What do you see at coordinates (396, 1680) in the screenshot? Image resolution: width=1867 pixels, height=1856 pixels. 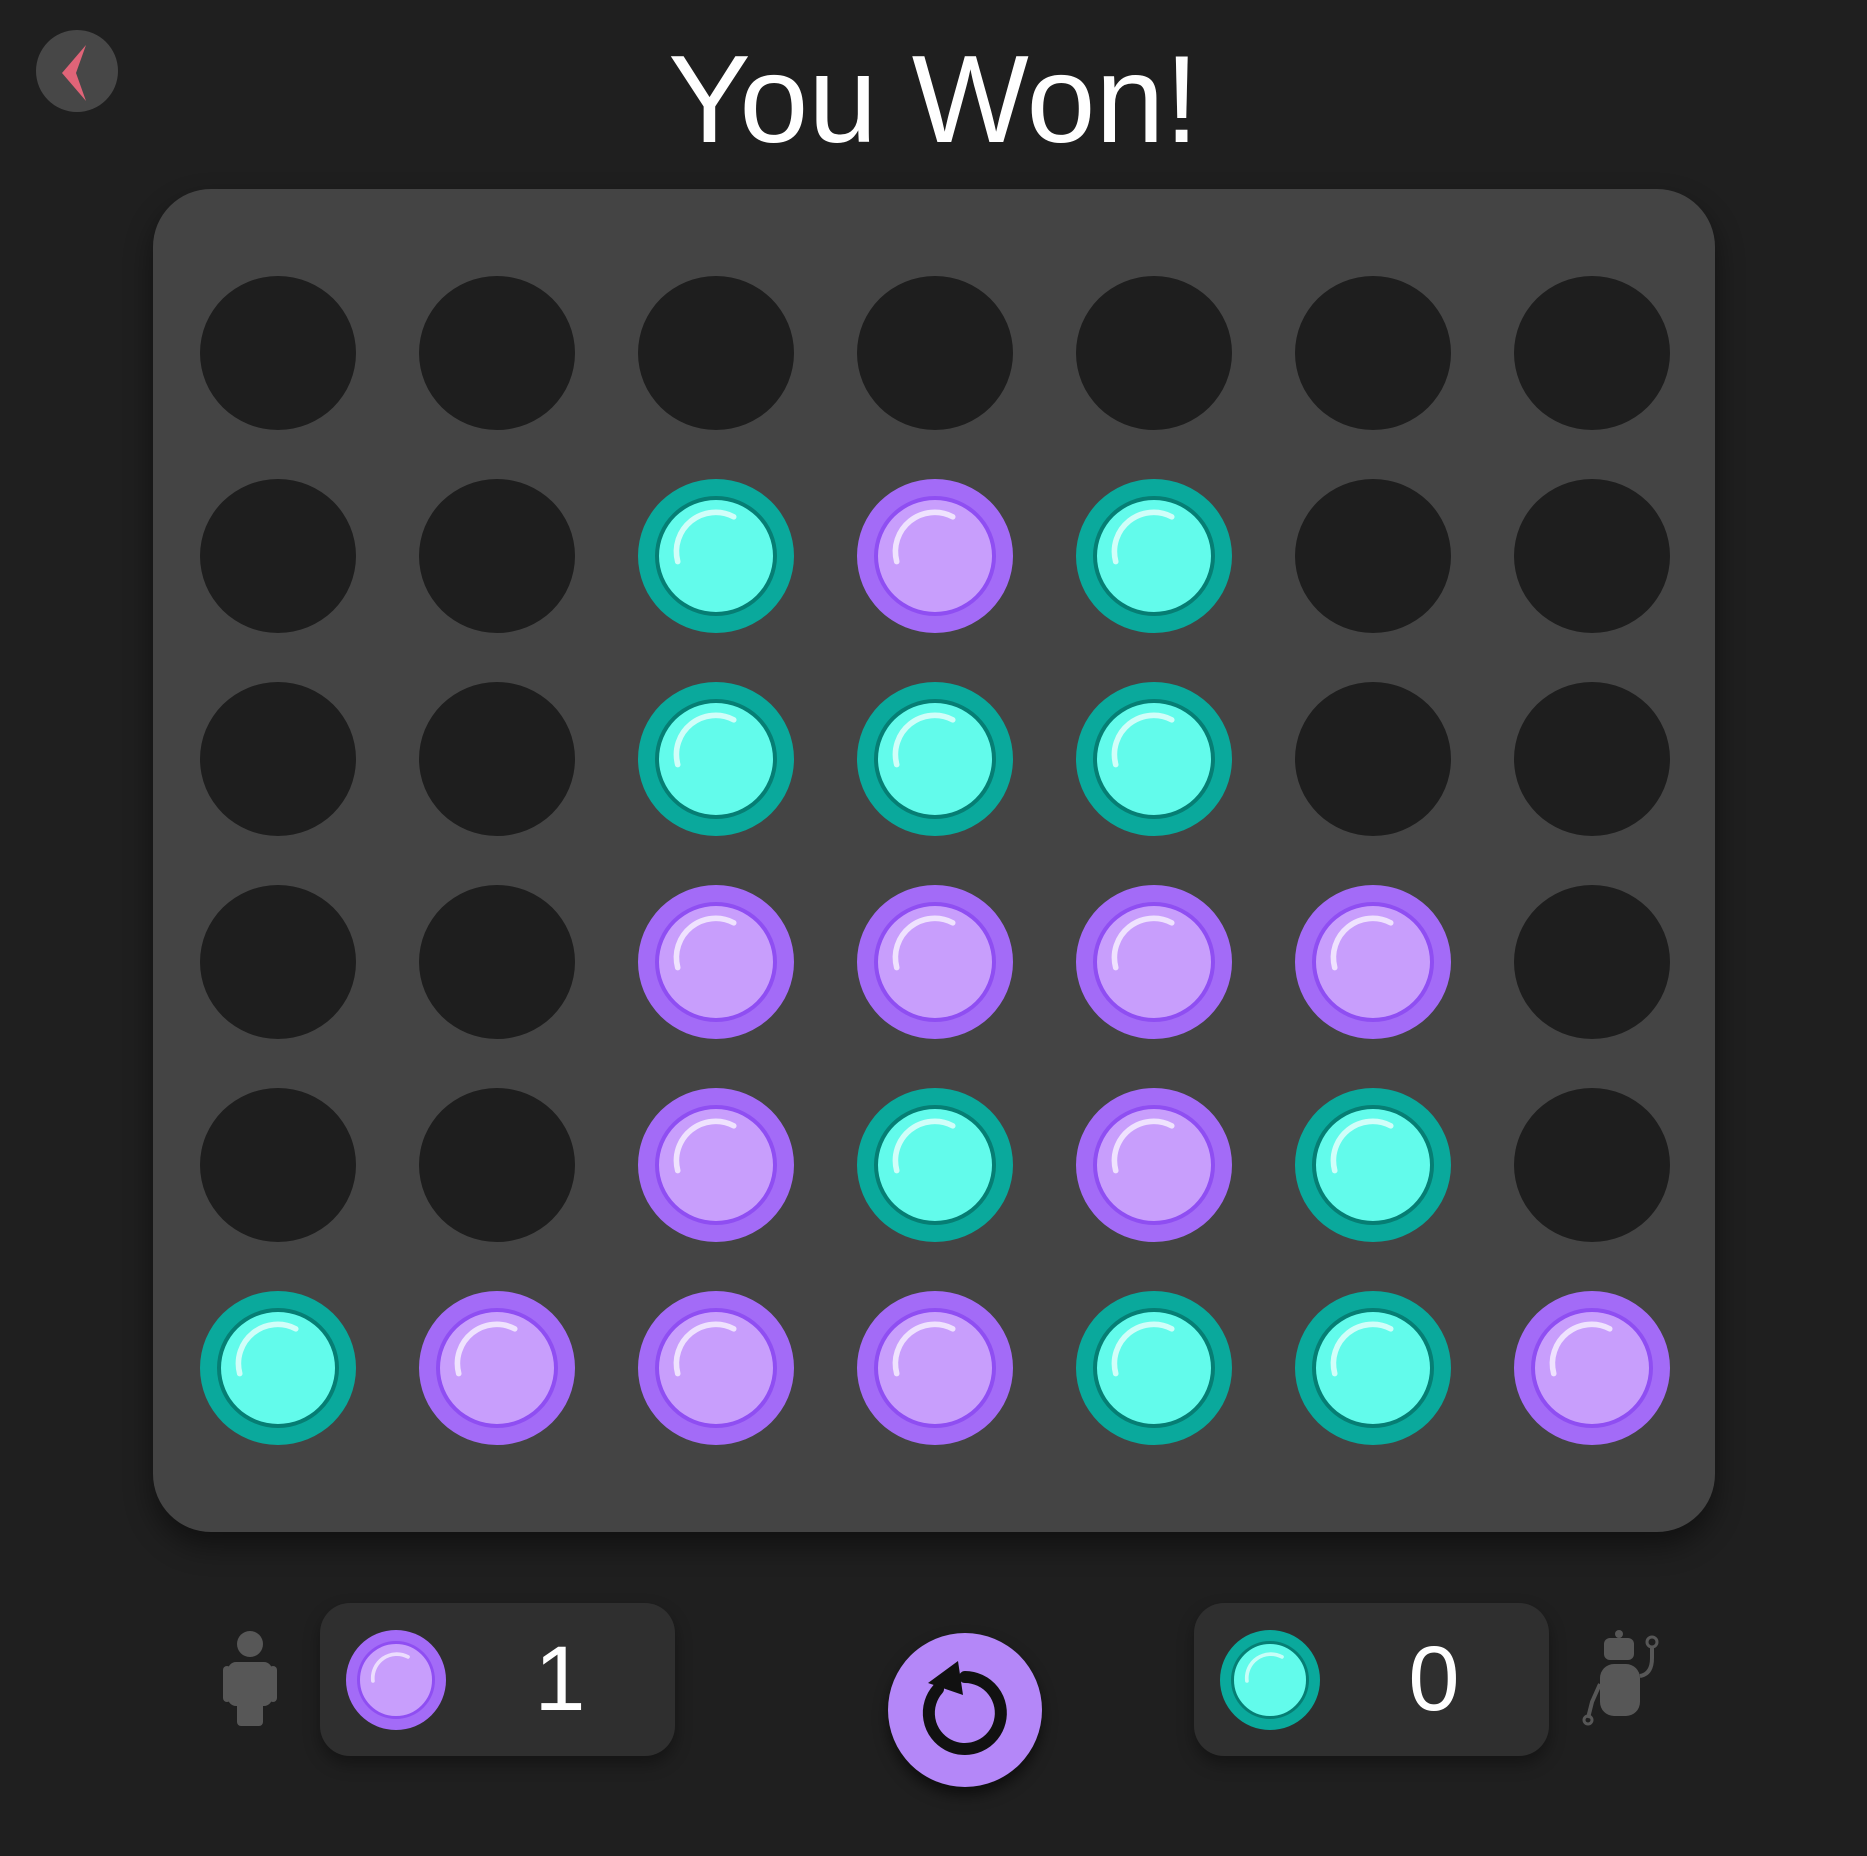 I see `player-disc-icon` at bounding box center [396, 1680].